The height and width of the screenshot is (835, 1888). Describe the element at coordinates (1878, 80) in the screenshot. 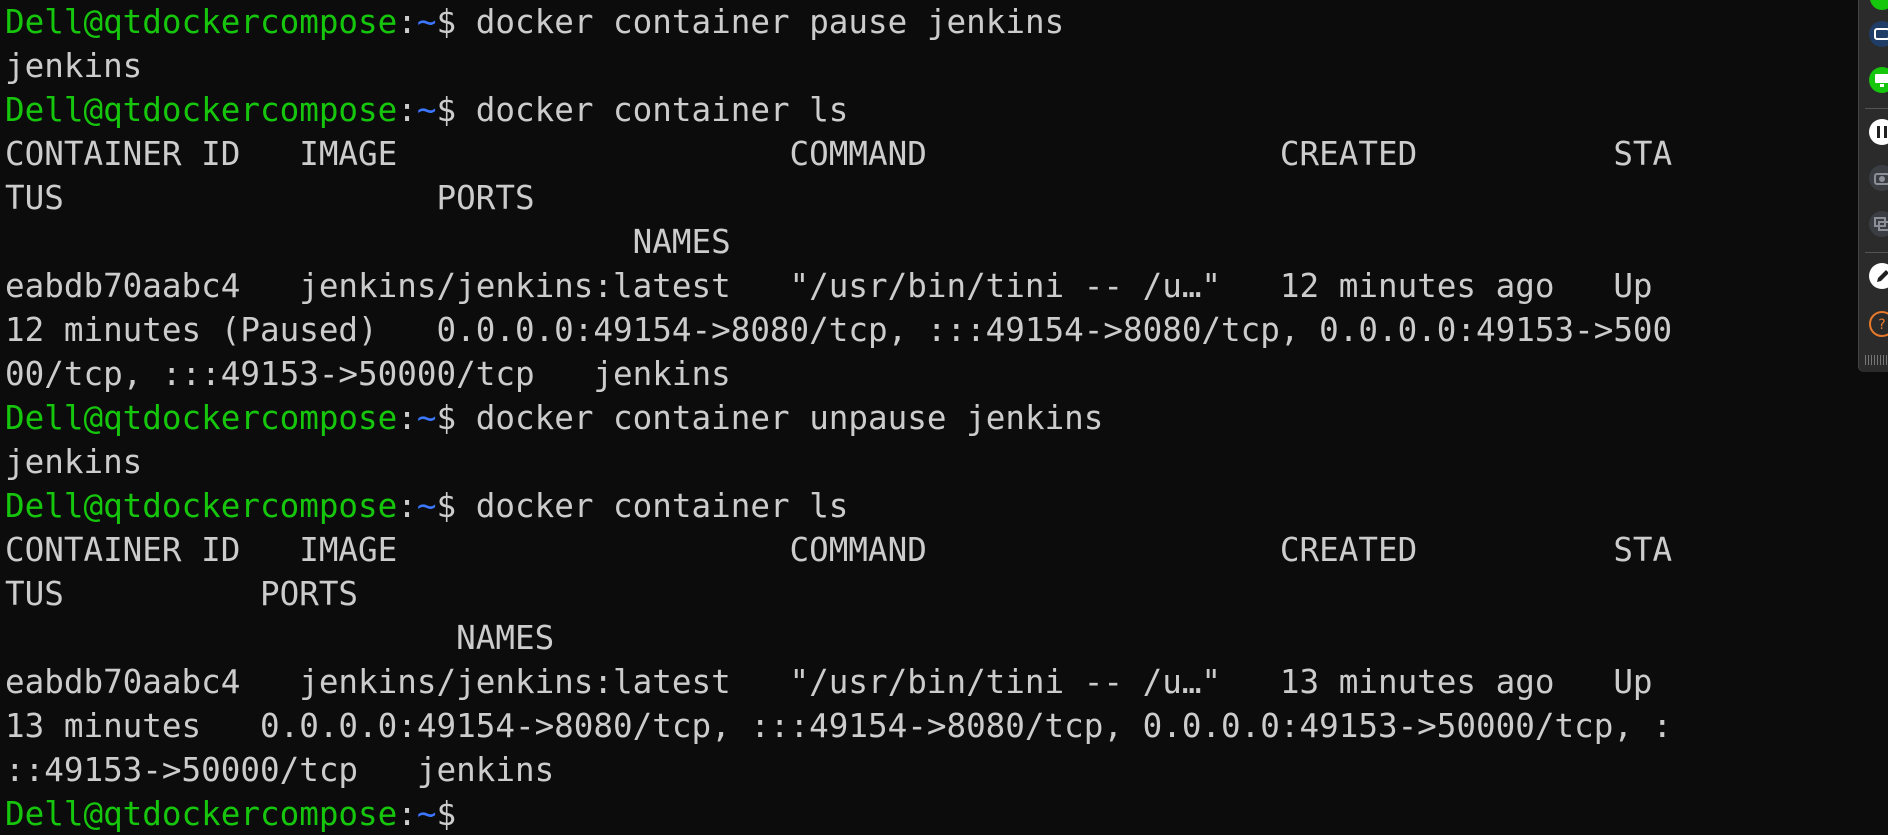

I see `screen-share-icon` at that location.